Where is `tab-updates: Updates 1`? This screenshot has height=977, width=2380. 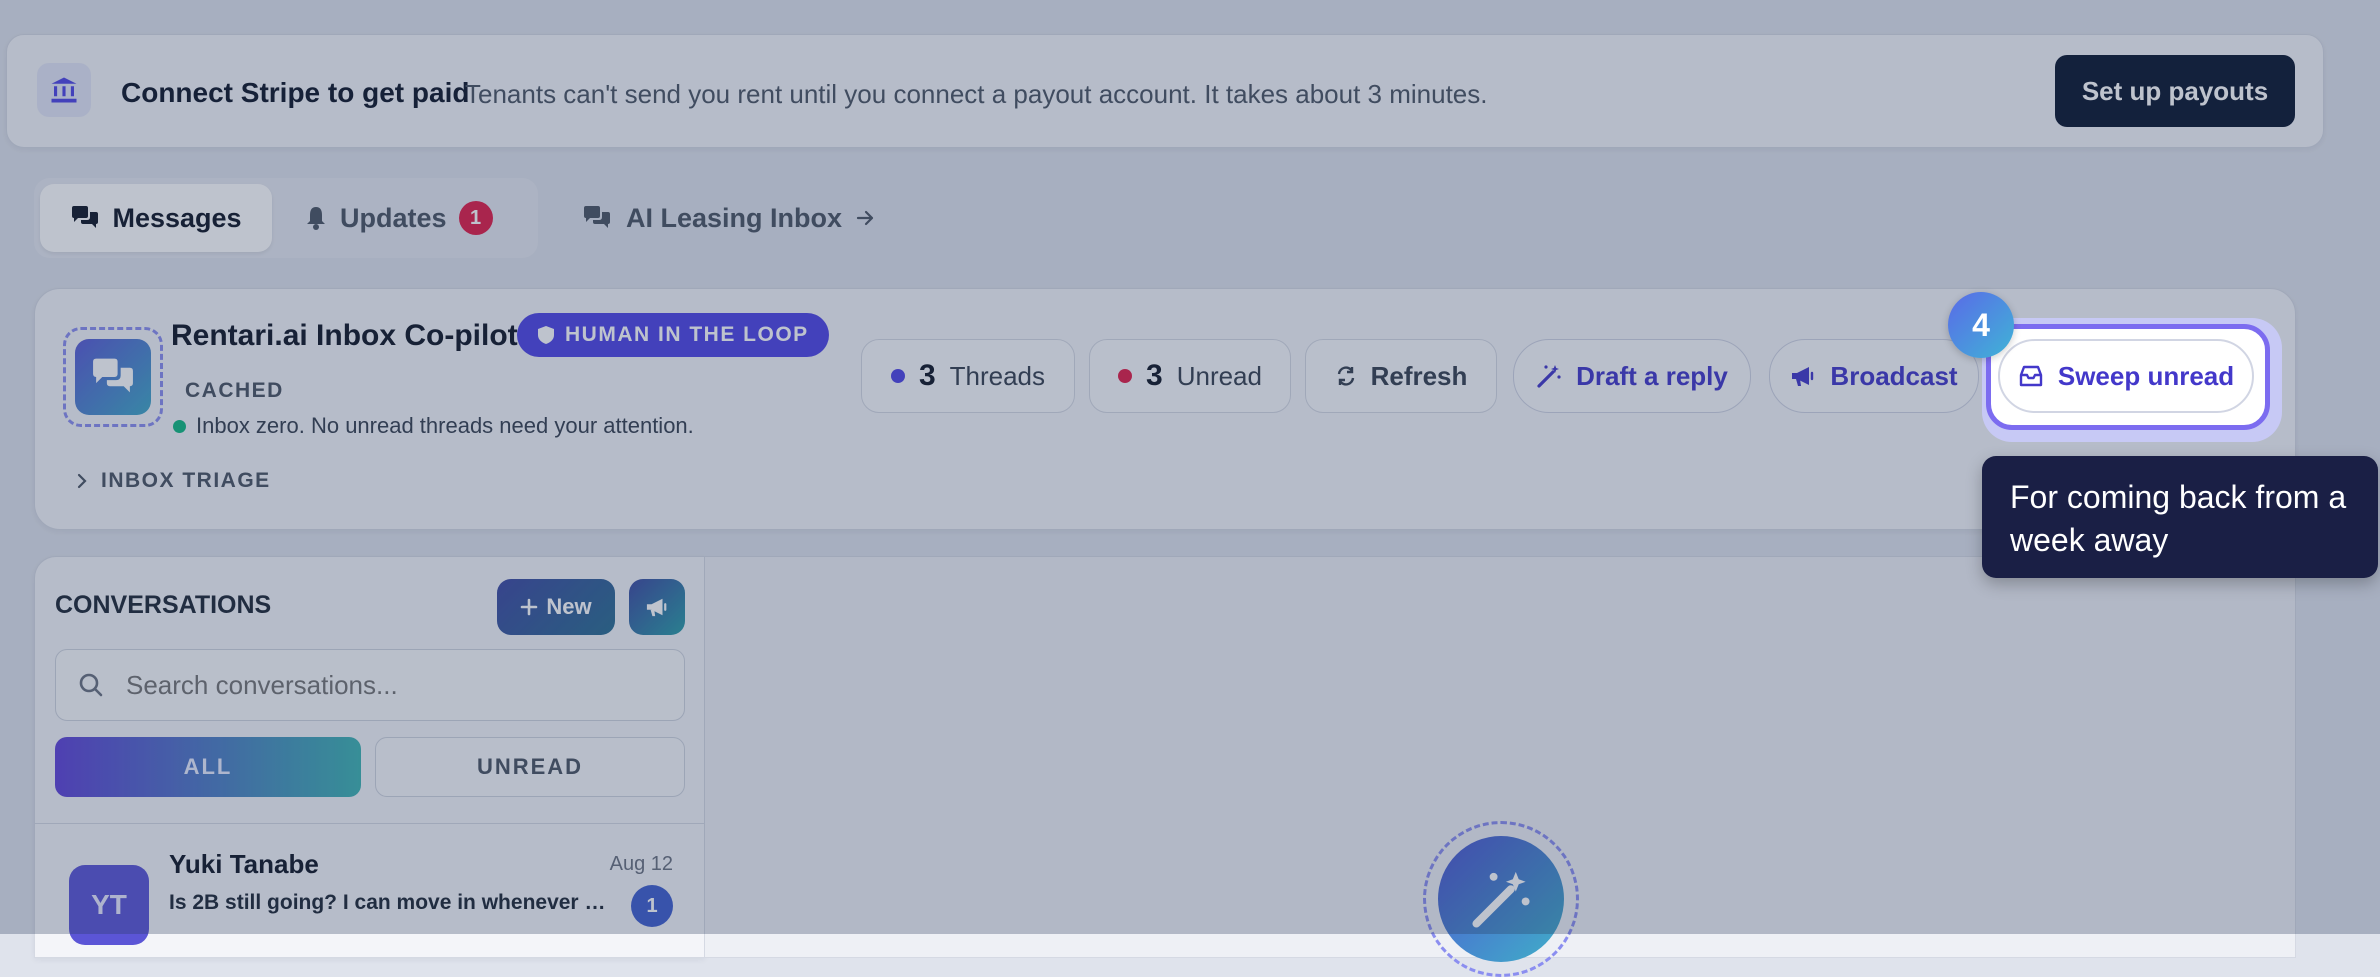
tab-updates: Updates 1 is located at coordinates (398, 218).